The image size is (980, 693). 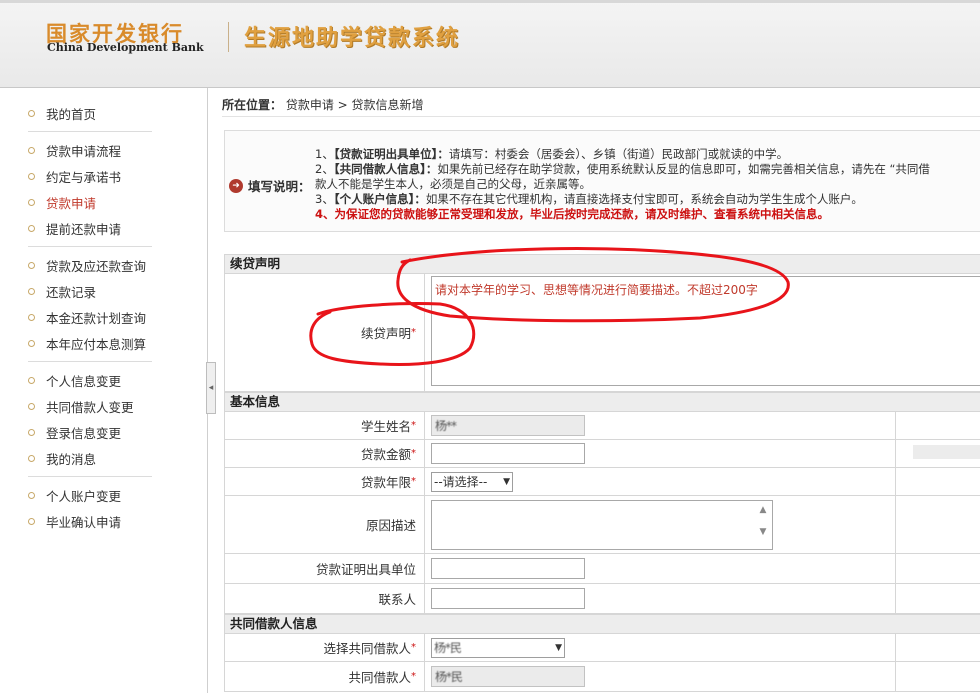 What do you see at coordinates (90, 343) in the screenshot?
I see `sidebar-item-interest-estimate: 本年应付本息测算` at bounding box center [90, 343].